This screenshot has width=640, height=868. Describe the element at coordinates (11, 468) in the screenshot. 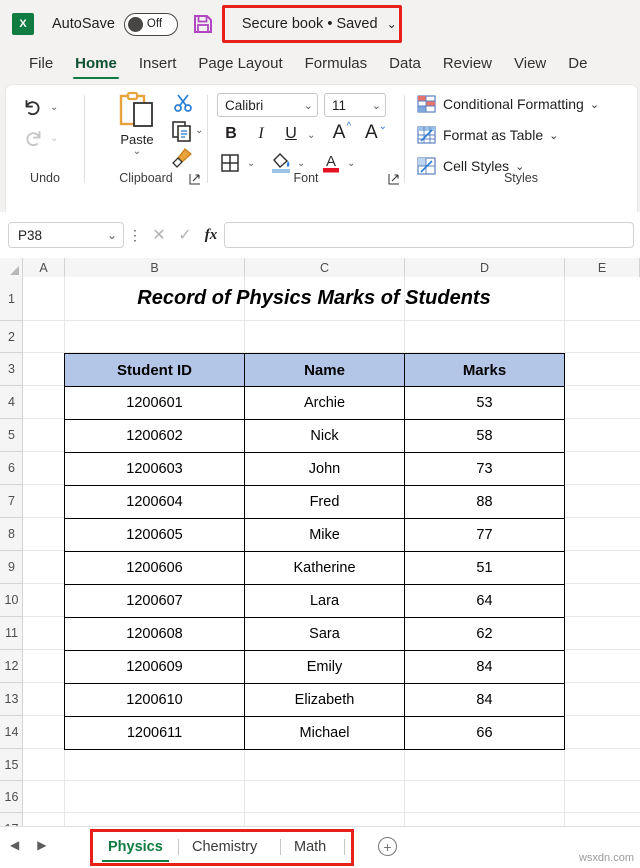

I see `row-header-6: 6` at that location.